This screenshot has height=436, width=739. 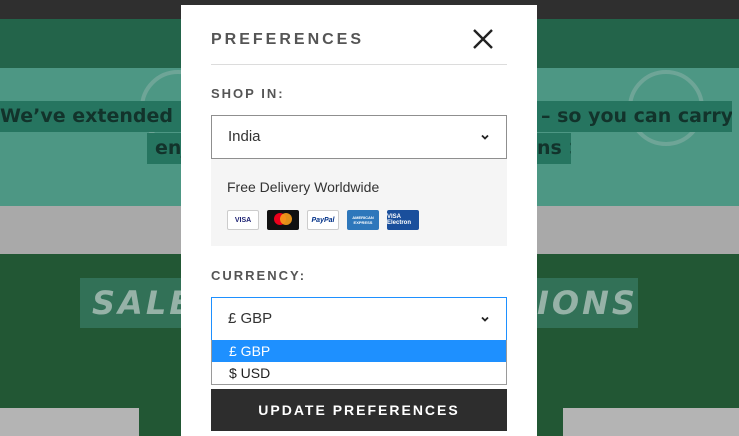 I want to click on mastercard-icon, so click(x=283, y=220).